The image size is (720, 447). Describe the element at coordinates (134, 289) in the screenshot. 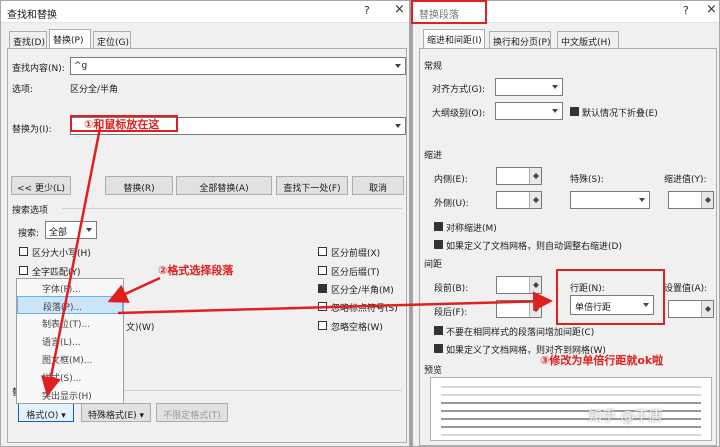

I see `arrow-to-paragraph-item` at that location.